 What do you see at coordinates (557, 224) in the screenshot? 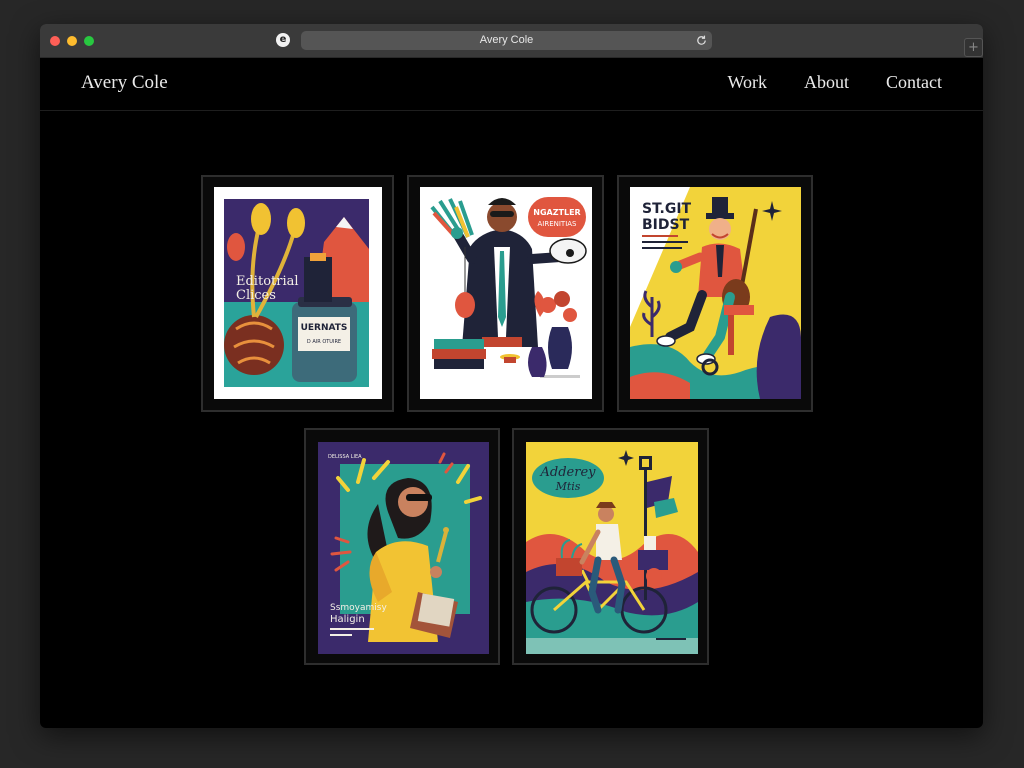
I see `poster-bubble-line2: AIRENITIAS` at bounding box center [557, 224].